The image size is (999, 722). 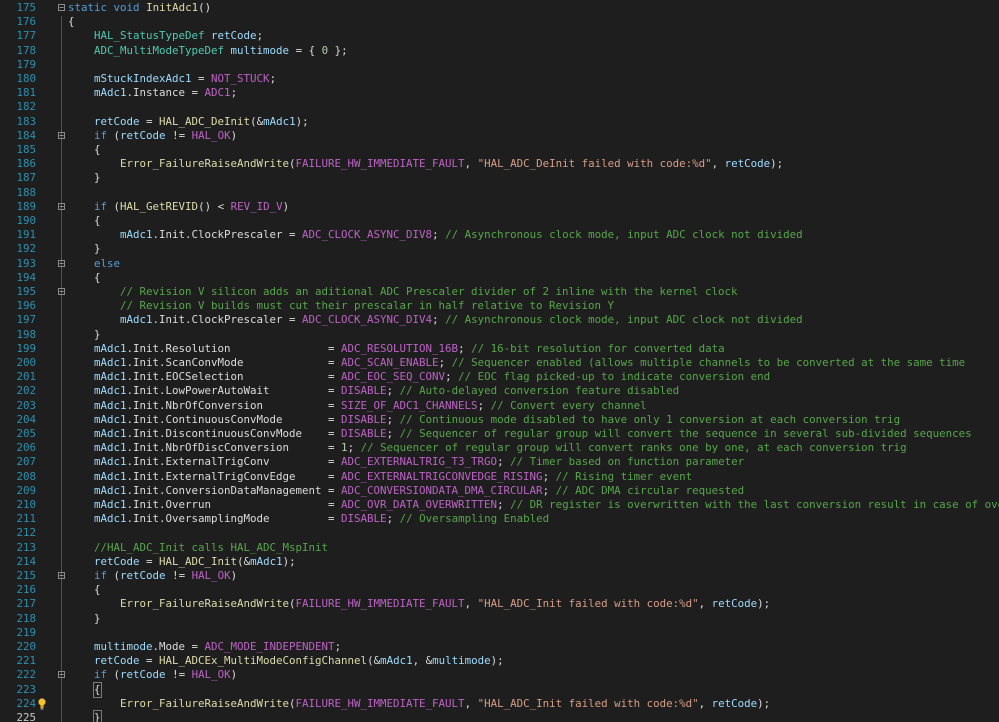 What do you see at coordinates (499, 619) in the screenshot?
I see `code-line: 218 }` at bounding box center [499, 619].